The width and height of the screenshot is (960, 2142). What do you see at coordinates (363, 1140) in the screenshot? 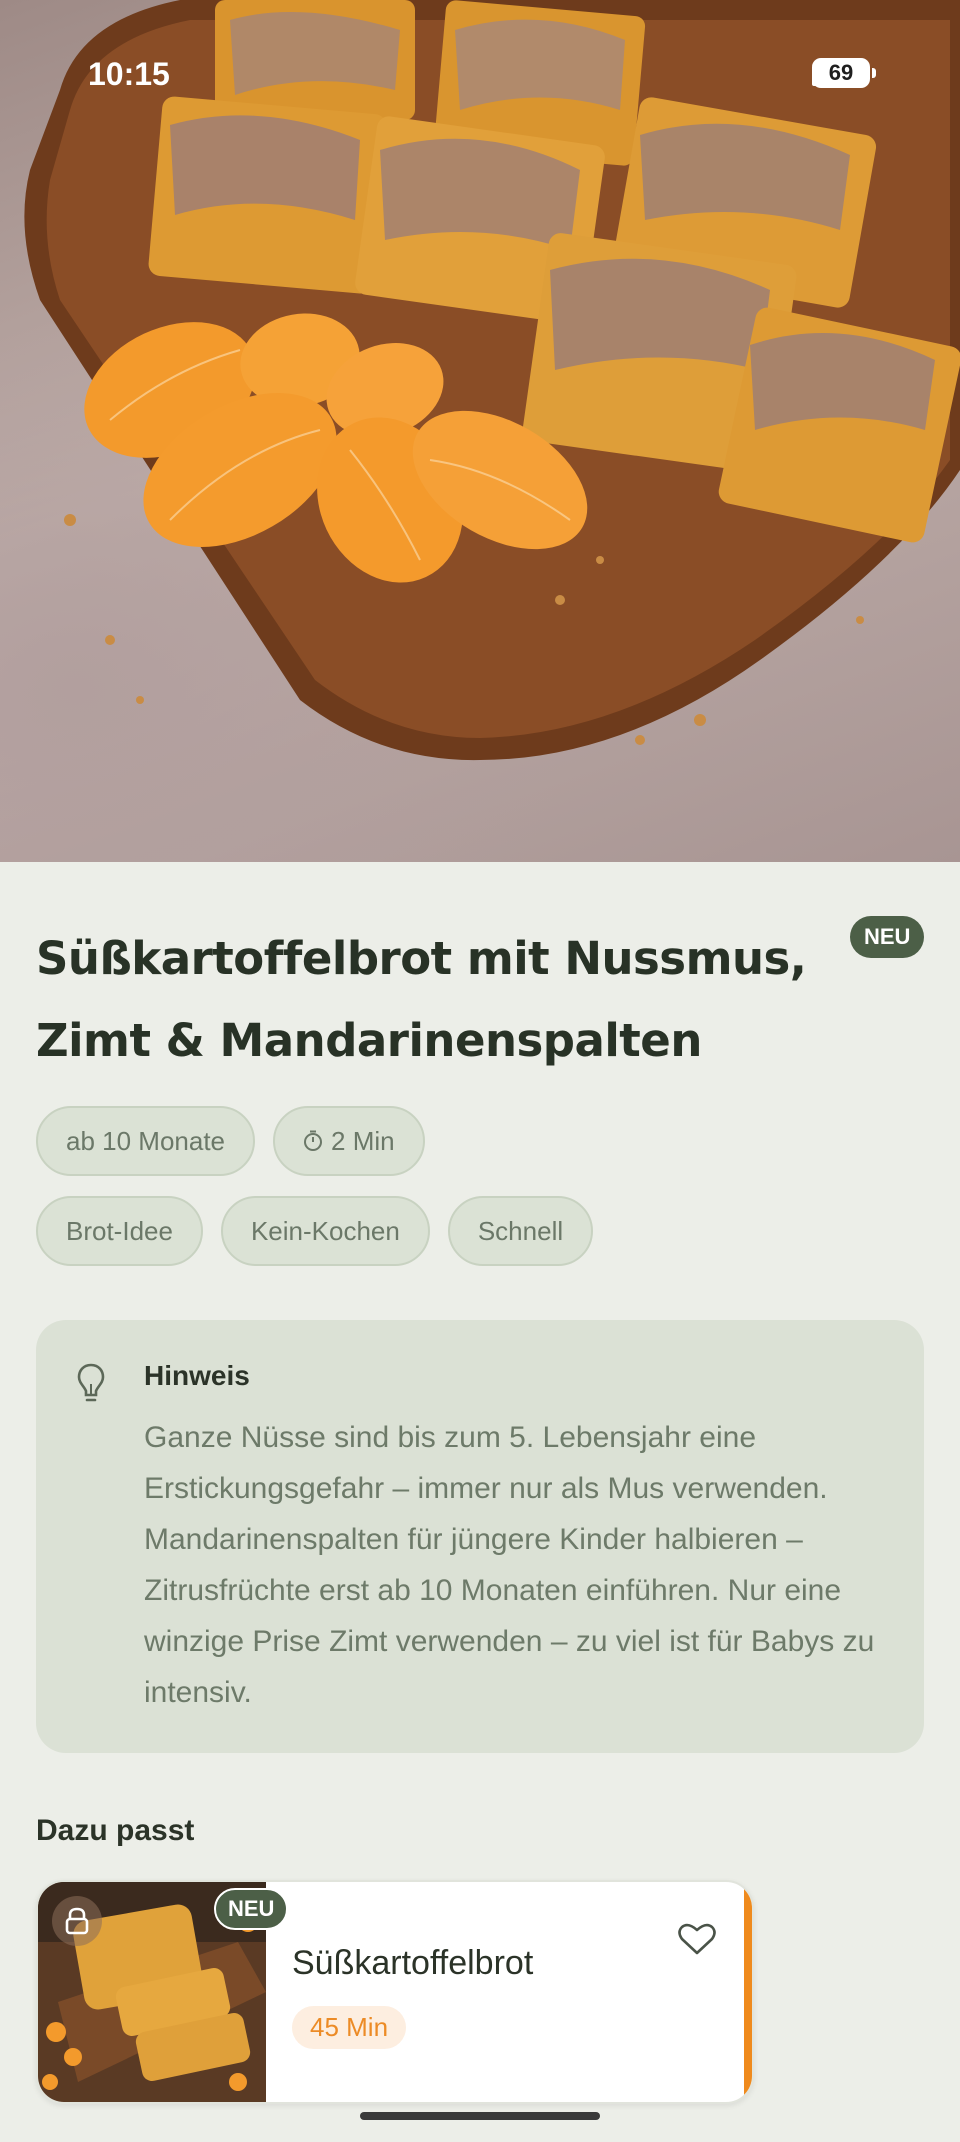
I see `tag-duration-label: 2 Min` at bounding box center [363, 1140].